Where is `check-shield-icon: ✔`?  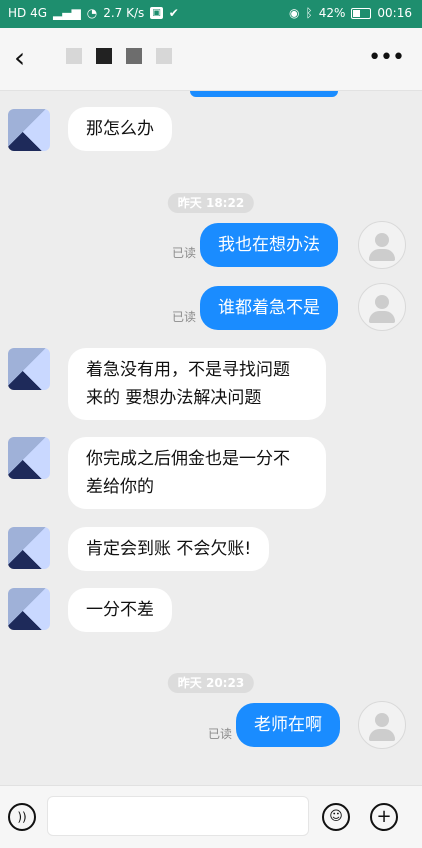
check-shield-icon: ✔ is located at coordinates (173, 13).